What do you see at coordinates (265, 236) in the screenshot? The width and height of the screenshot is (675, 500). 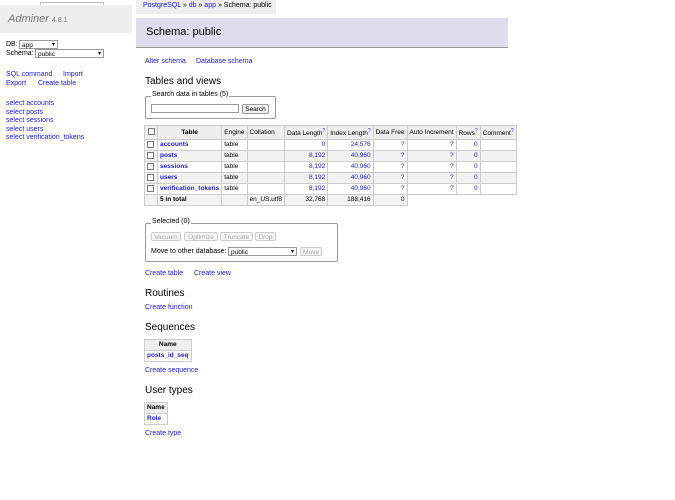 I see `drop-button: Drop` at bounding box center [265, 236].